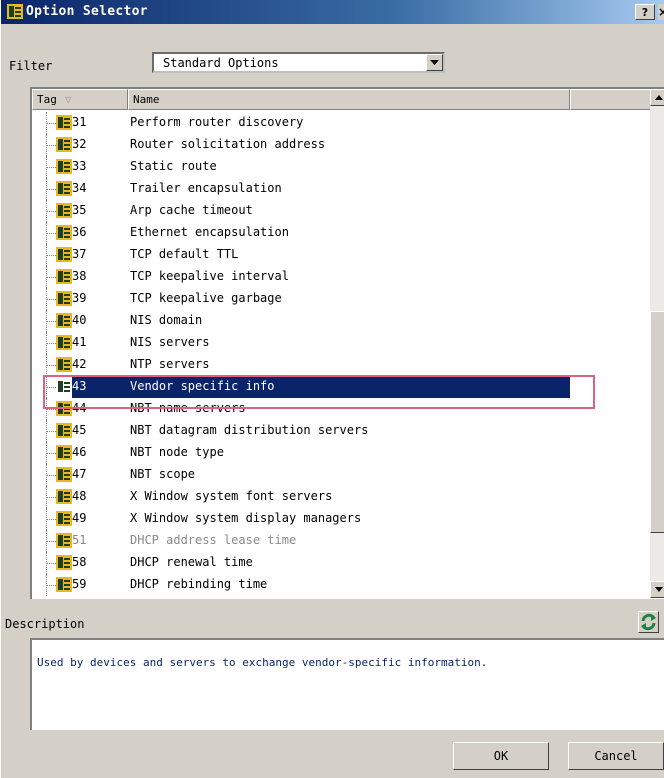 The image size is (664, 778). What do you see at coordinates (79, 188) in the screenshot?
I see `row-tag: 34` at bounding box center [79, 188].